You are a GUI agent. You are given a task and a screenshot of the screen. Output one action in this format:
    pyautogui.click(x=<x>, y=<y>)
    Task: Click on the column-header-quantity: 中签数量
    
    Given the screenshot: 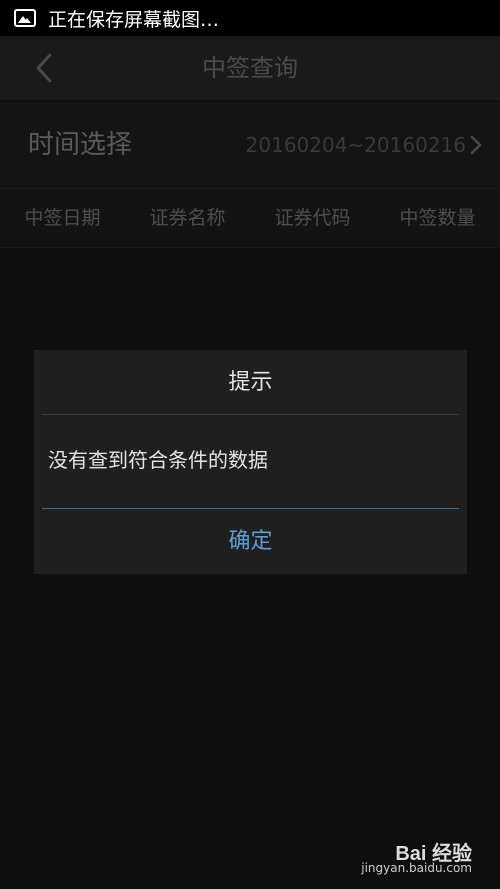 What is the action you would take?
    pyautogui.click(x=437, y=218)
    